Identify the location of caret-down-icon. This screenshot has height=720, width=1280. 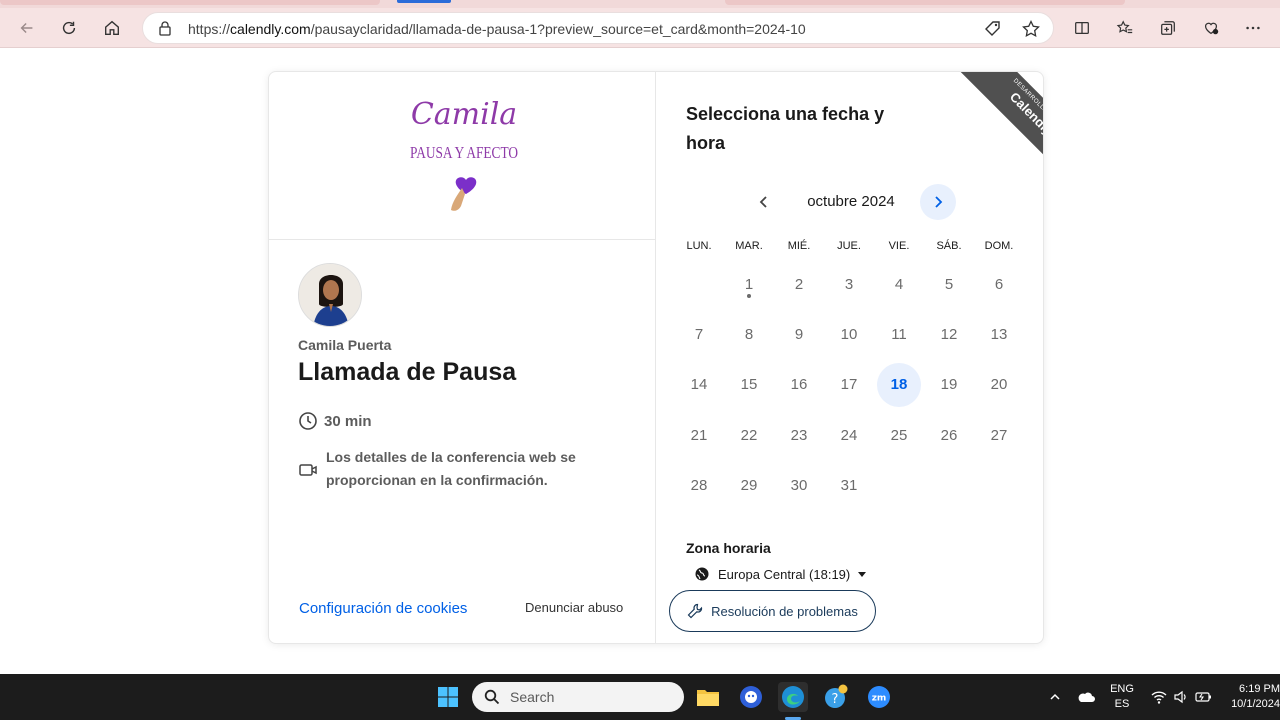
(862, 574).